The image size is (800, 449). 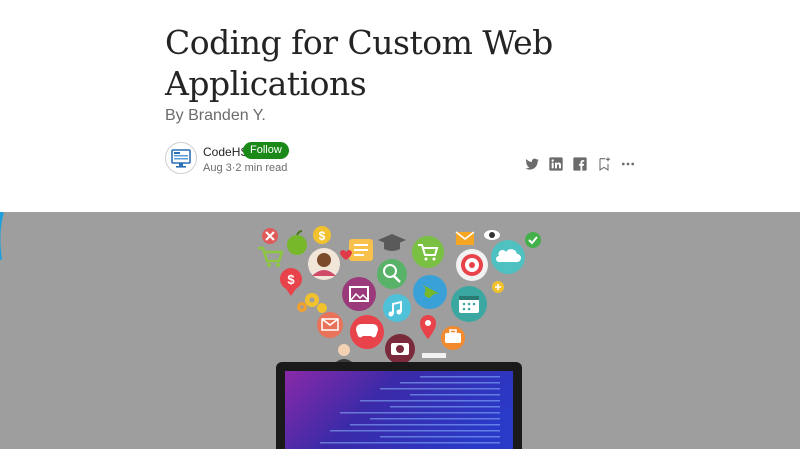 I want to click on cloud-icon, so click(x=508, y=257).